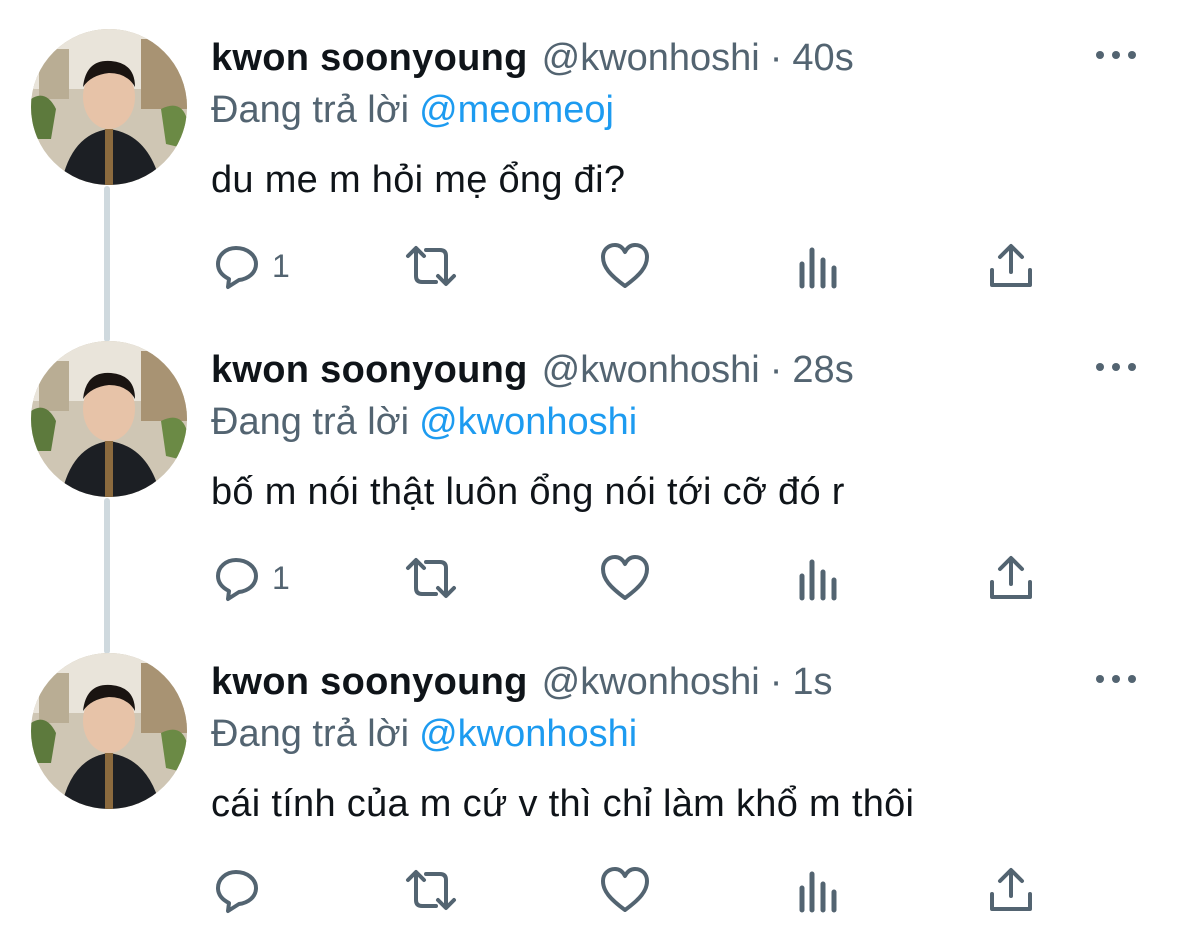 The width and height of the screenshot is (1179, 936). I want to click on timestamp: 28s, so click(822, 370).